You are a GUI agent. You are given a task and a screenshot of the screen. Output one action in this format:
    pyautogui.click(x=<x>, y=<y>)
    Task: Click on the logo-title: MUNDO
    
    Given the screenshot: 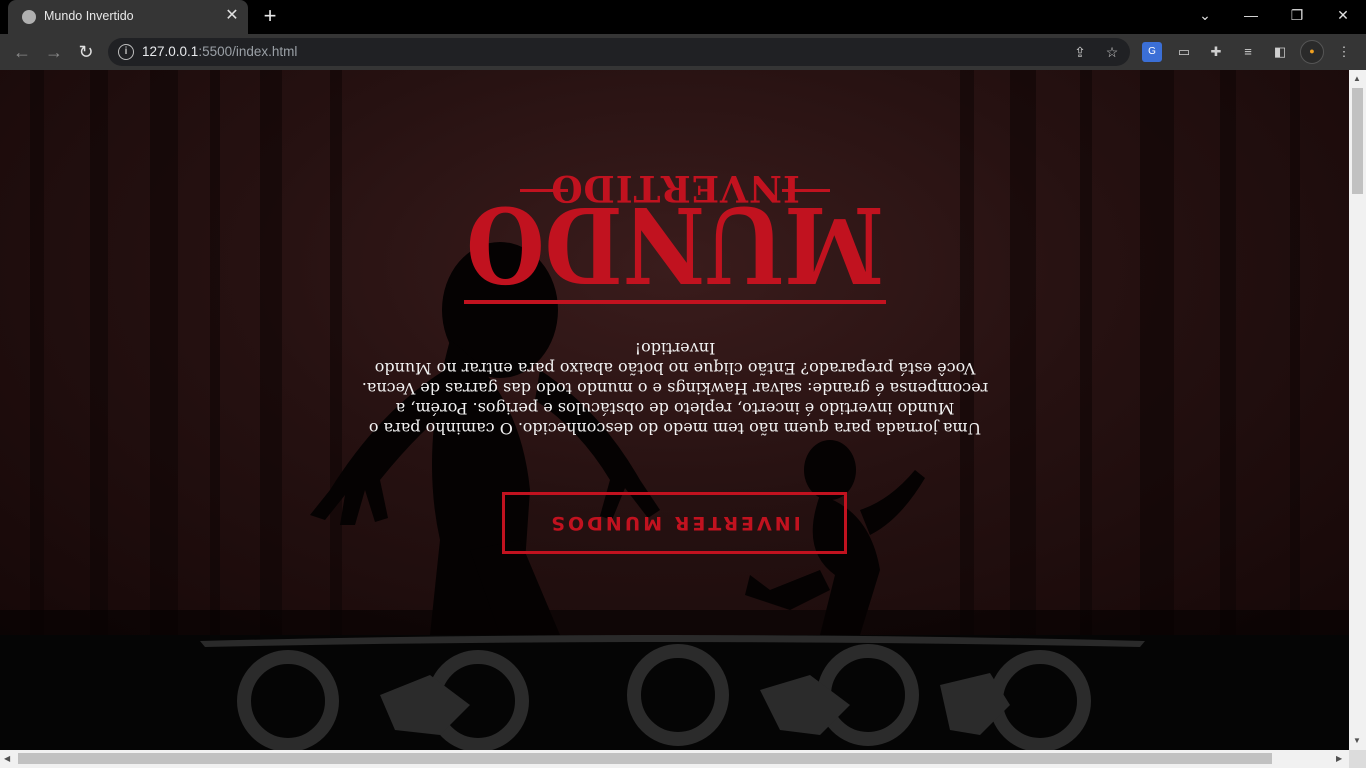 What is the action you would take?
    pyautogui.click(x=675, y=252)
    